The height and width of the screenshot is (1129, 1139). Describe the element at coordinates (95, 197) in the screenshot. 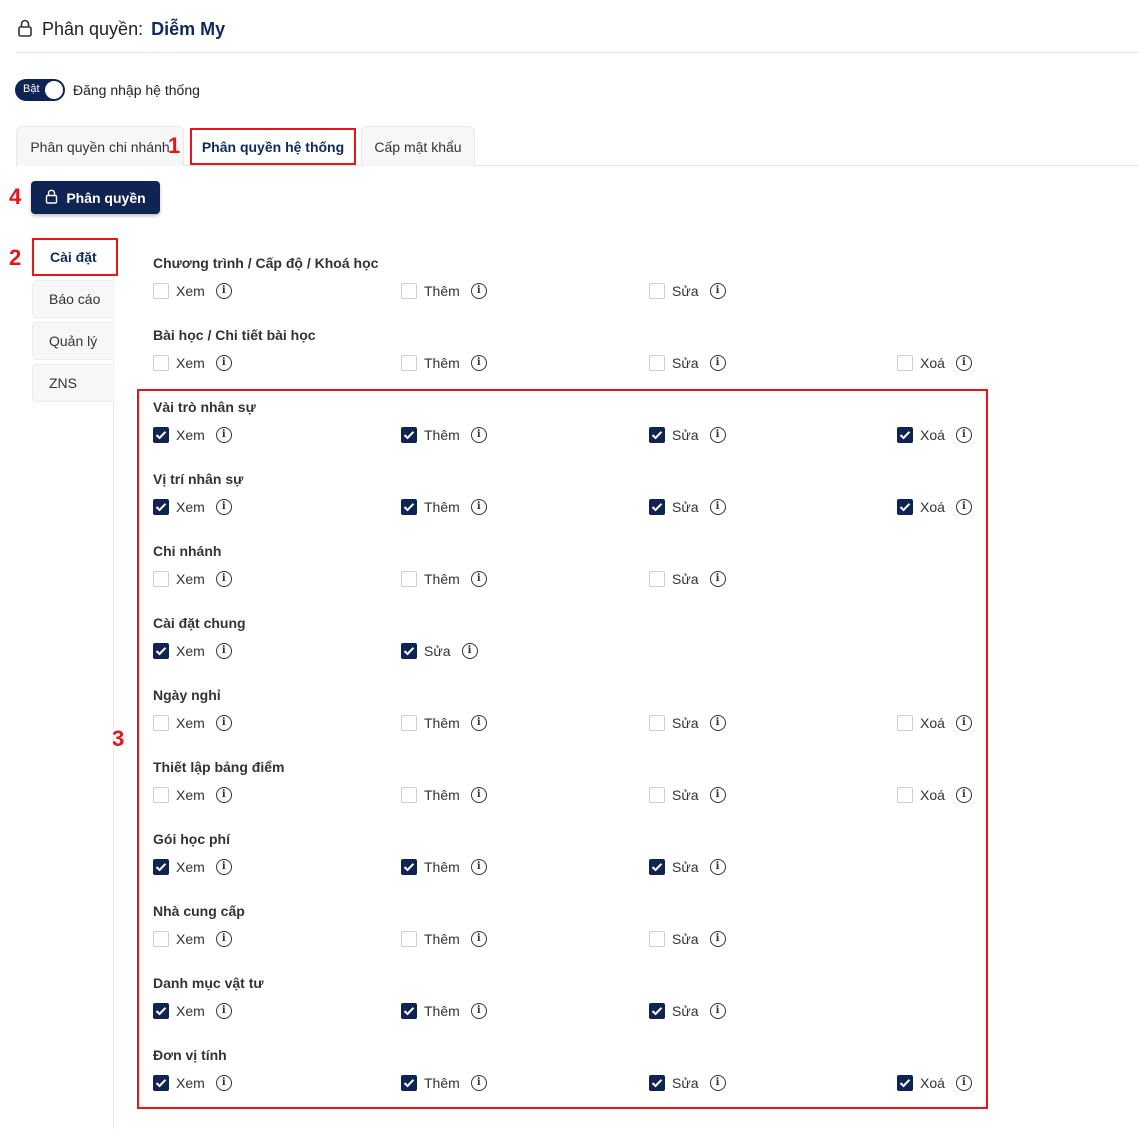

I see `assign-permission-button: Phân quyền` at that location.